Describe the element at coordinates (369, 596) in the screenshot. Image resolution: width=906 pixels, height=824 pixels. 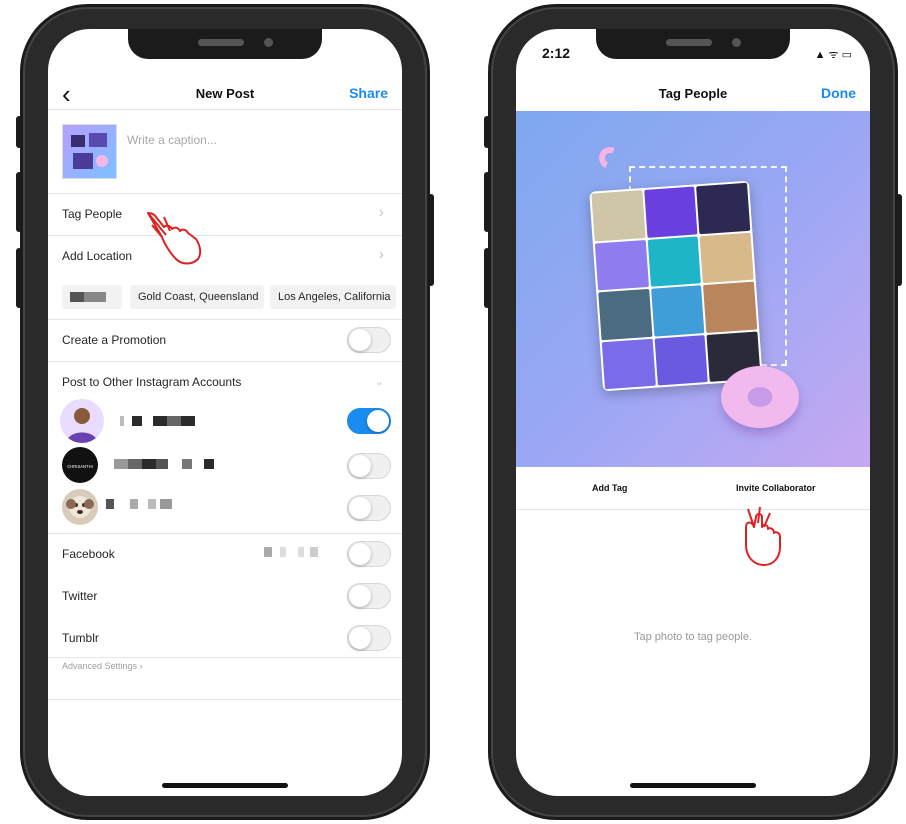
I see `twitter-toggle` at that location.